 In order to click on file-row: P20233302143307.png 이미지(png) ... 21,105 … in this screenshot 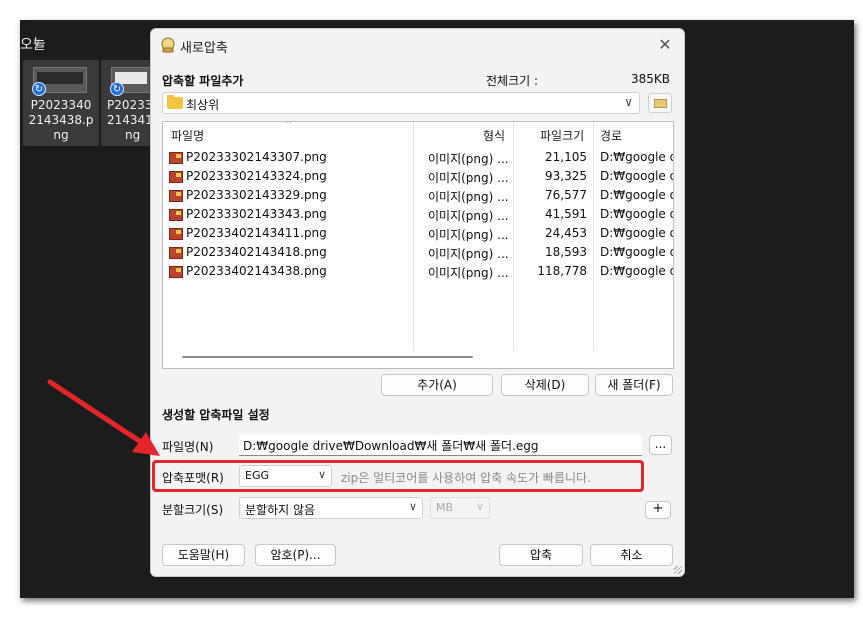, I will do `click(418, 157)`.